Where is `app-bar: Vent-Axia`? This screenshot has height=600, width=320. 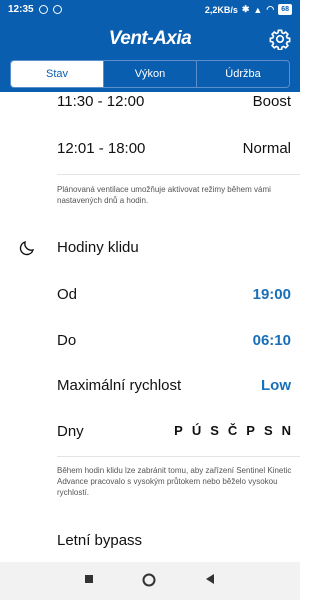
app-bar: Vent-Axia is located at coordinates (150, 40).